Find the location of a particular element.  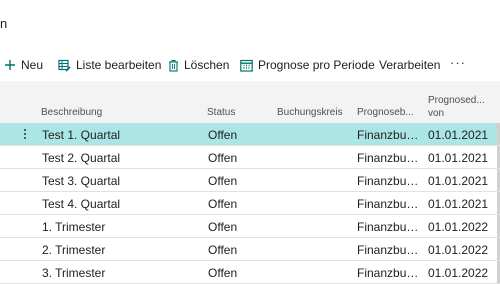

cell-description: Test 1. Quartal is located at coordinates (81, 135).